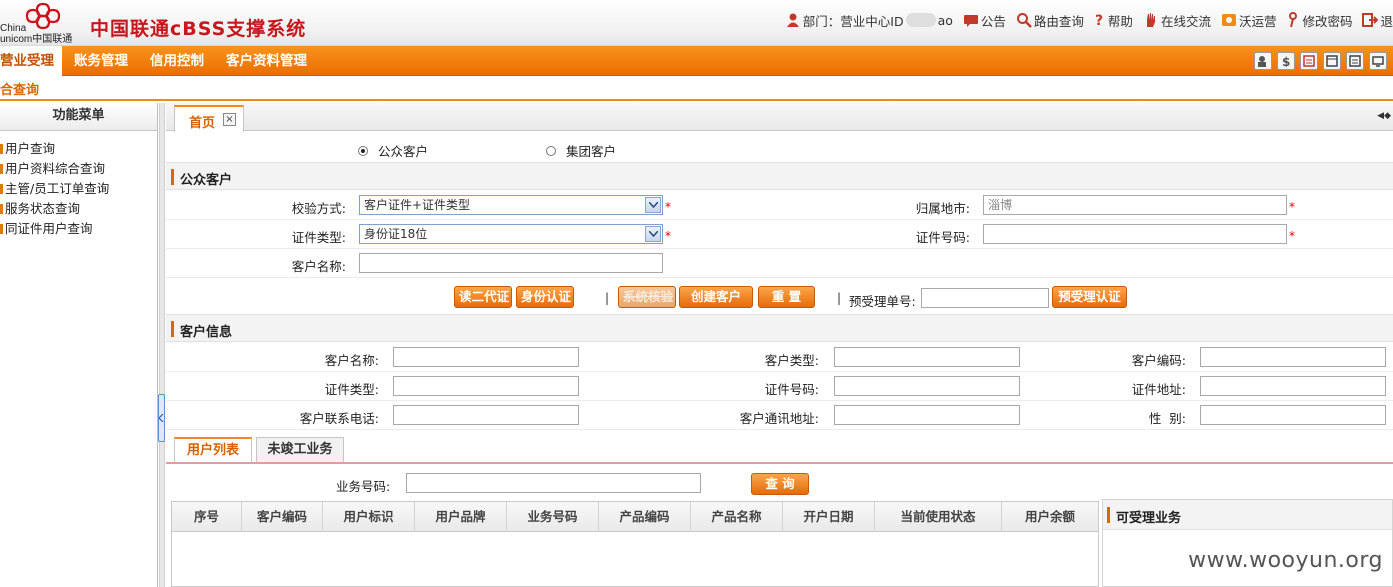 This screenshot has width=1393, height=587. What do you see at coordinates (403, 151) in the screenshot?
I see `radio-public-label: 公众客户` at bounding box center [403, 151].